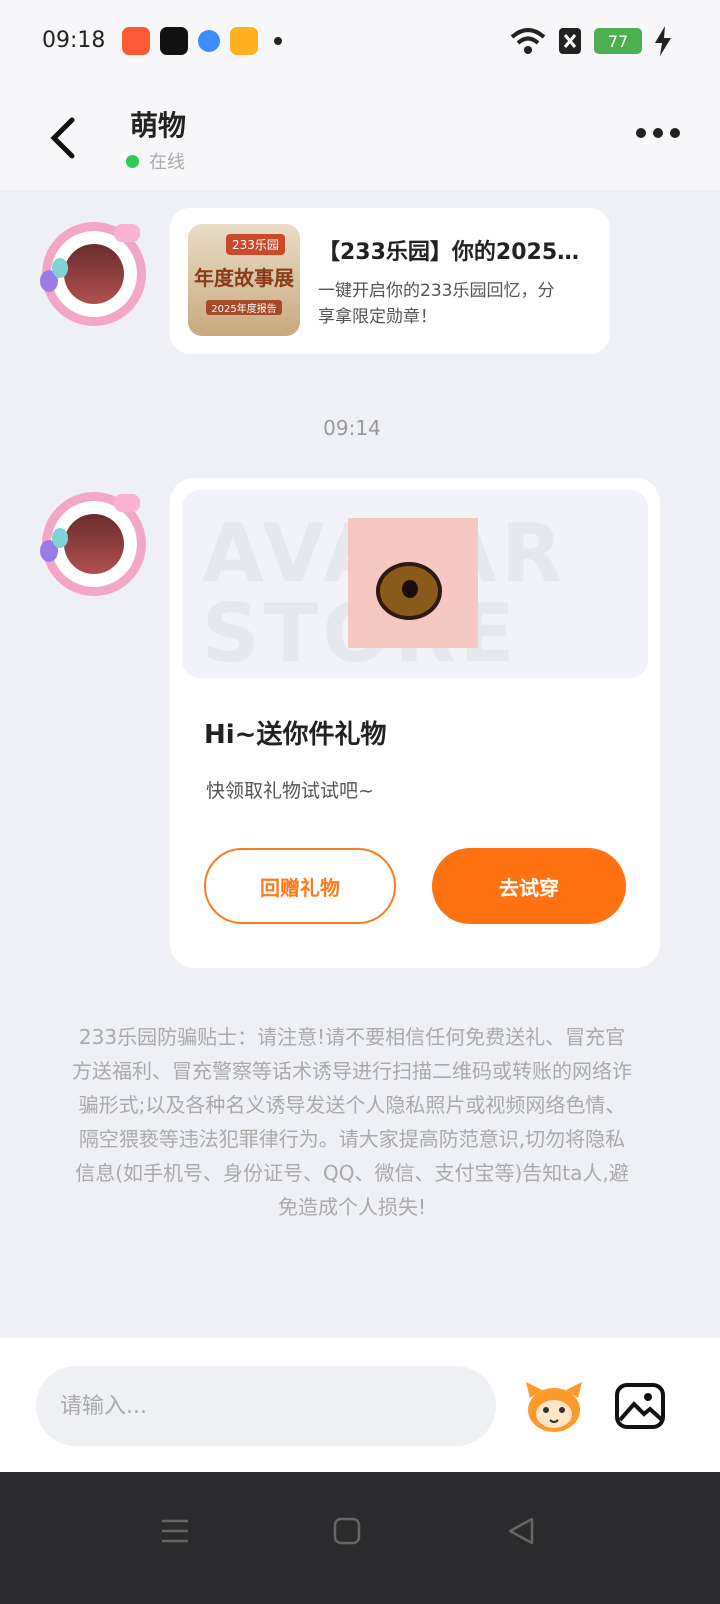 This screenshot has height=1604, width=720. Describe the element at coordinates (136, 41) in the screenshot. I see `app-notification-icon` at that location.